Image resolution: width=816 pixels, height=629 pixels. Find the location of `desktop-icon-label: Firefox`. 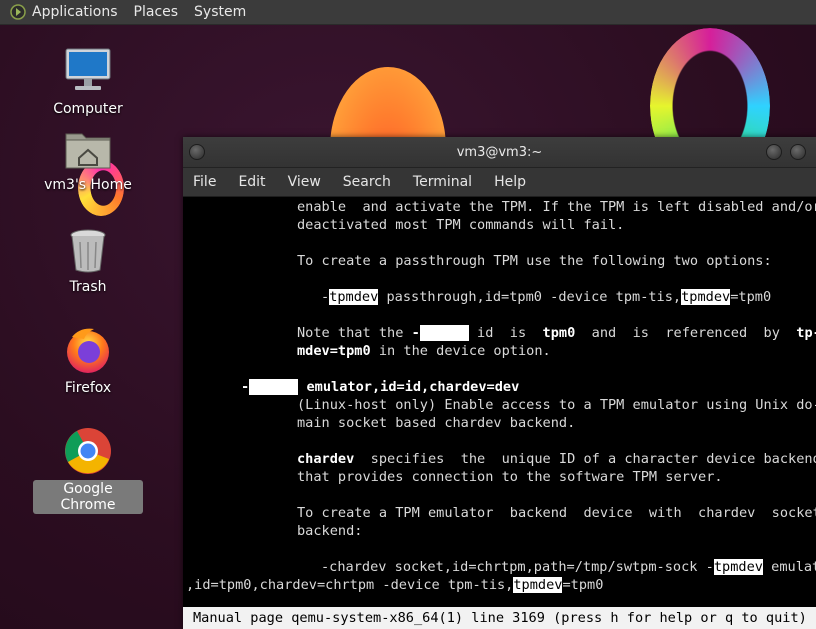

desktop-icon-label: Firefox is located at coordinates (88, 388).